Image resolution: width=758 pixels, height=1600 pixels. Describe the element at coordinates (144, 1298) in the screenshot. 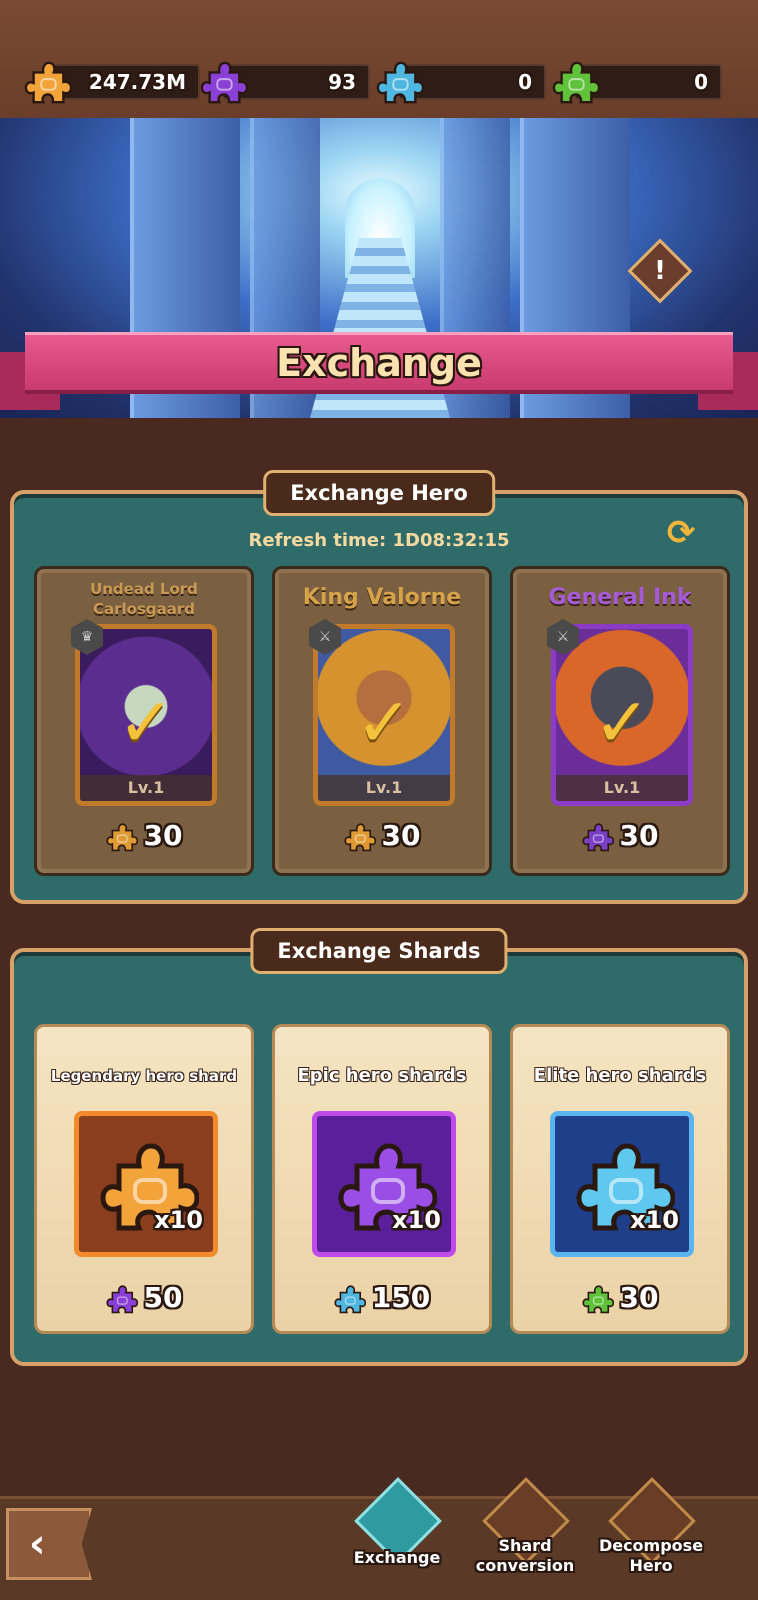

I see `shard-cost: 50` at that location.